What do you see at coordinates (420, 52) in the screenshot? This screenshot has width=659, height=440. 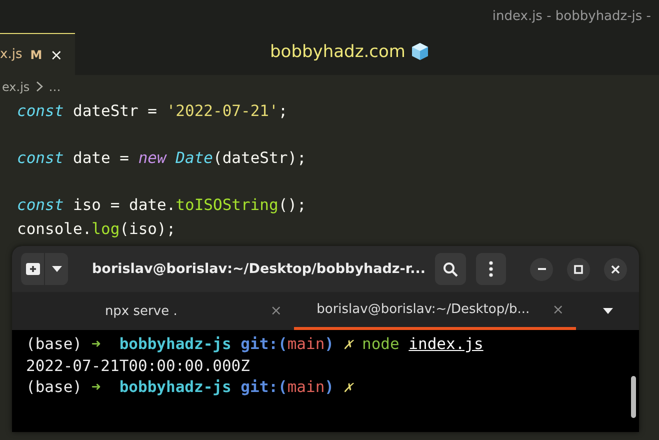 I see `cube-icon` at bounding box center [420, 52].